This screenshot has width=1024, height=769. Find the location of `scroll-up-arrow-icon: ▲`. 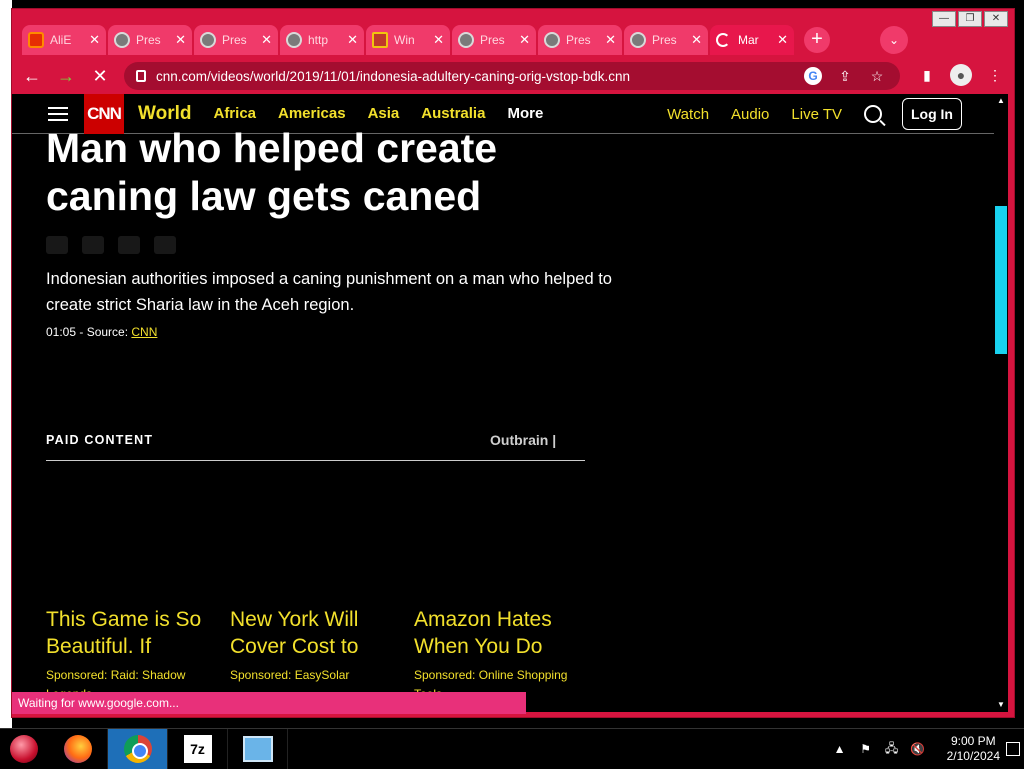

scroll-up-arrow-icon: ▲ is located at coordinates (1001, 101).